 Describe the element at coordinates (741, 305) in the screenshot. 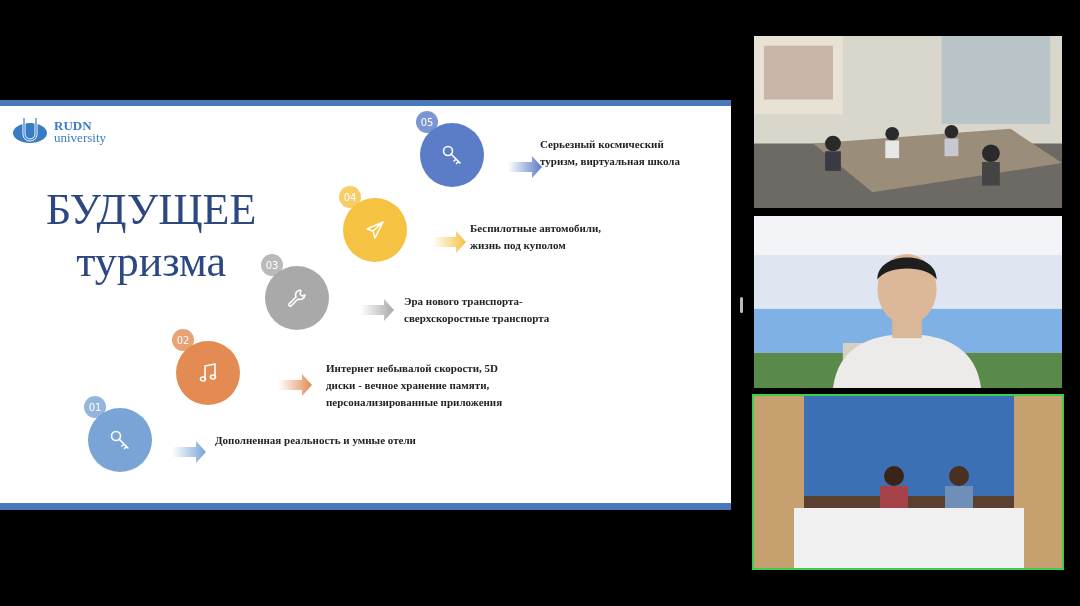

I see `resize-handle` at that location.